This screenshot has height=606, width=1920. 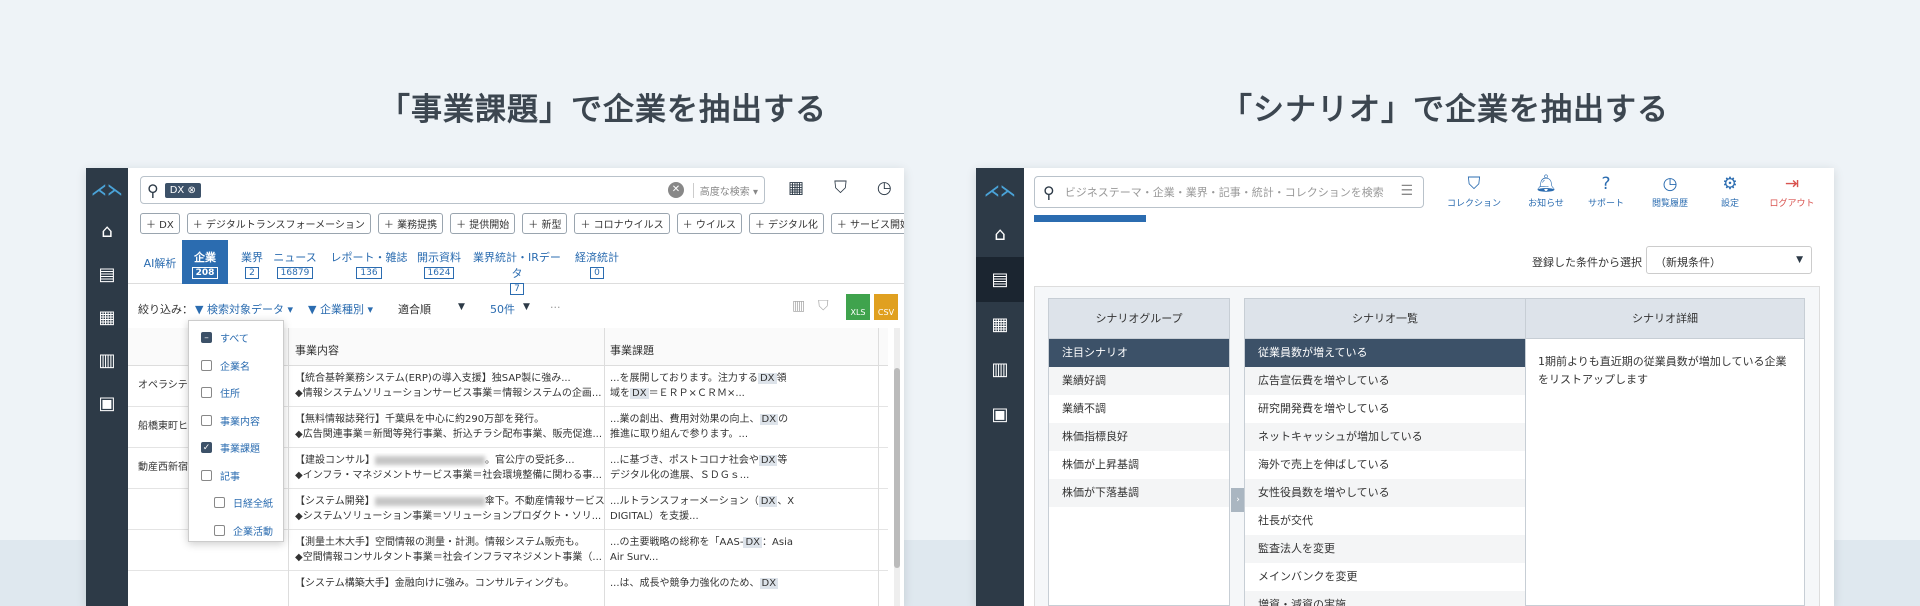 I want to click on dropdown-item: 住所, so click(x=220, y=392).